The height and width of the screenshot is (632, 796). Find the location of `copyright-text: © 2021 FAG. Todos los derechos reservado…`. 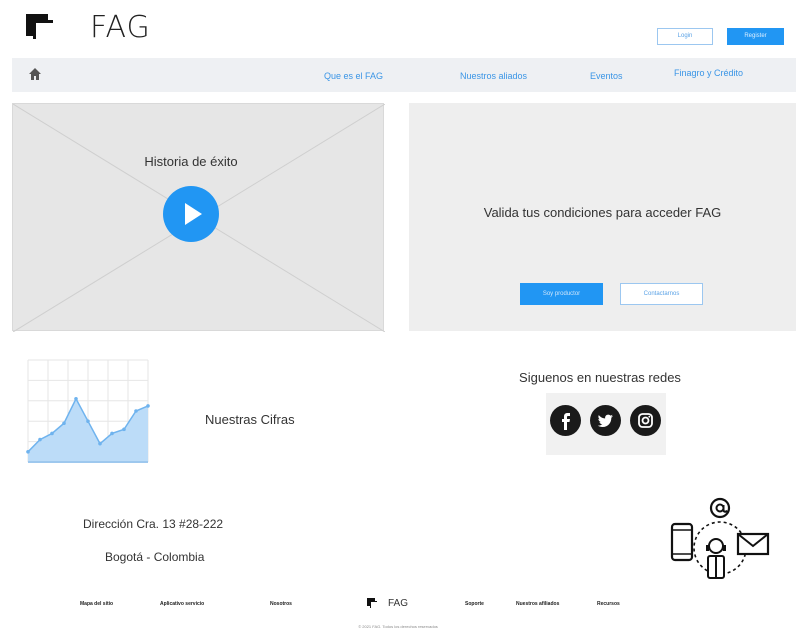

copyright-text: © 2021 FAG. Todos los derechos reservado… is located at coordinates (398, 626).